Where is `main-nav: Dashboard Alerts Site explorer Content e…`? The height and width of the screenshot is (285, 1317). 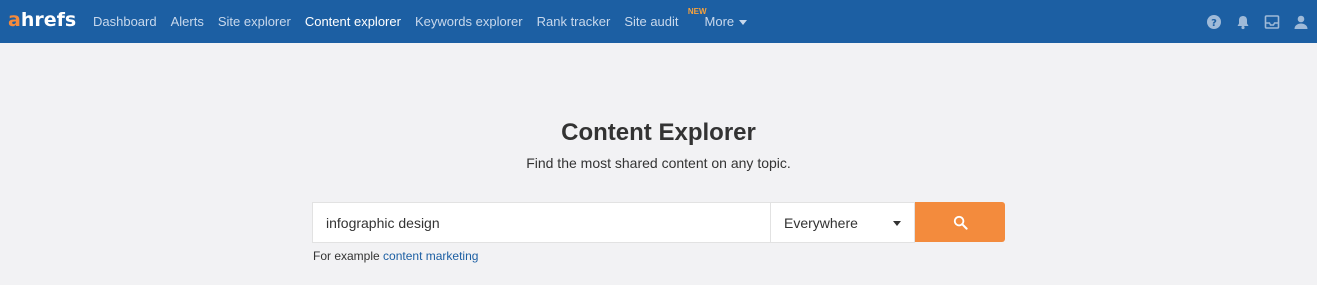 main-nav: Dashboard Alerts Site explorer Content e… is located at coordinates (420, 21).